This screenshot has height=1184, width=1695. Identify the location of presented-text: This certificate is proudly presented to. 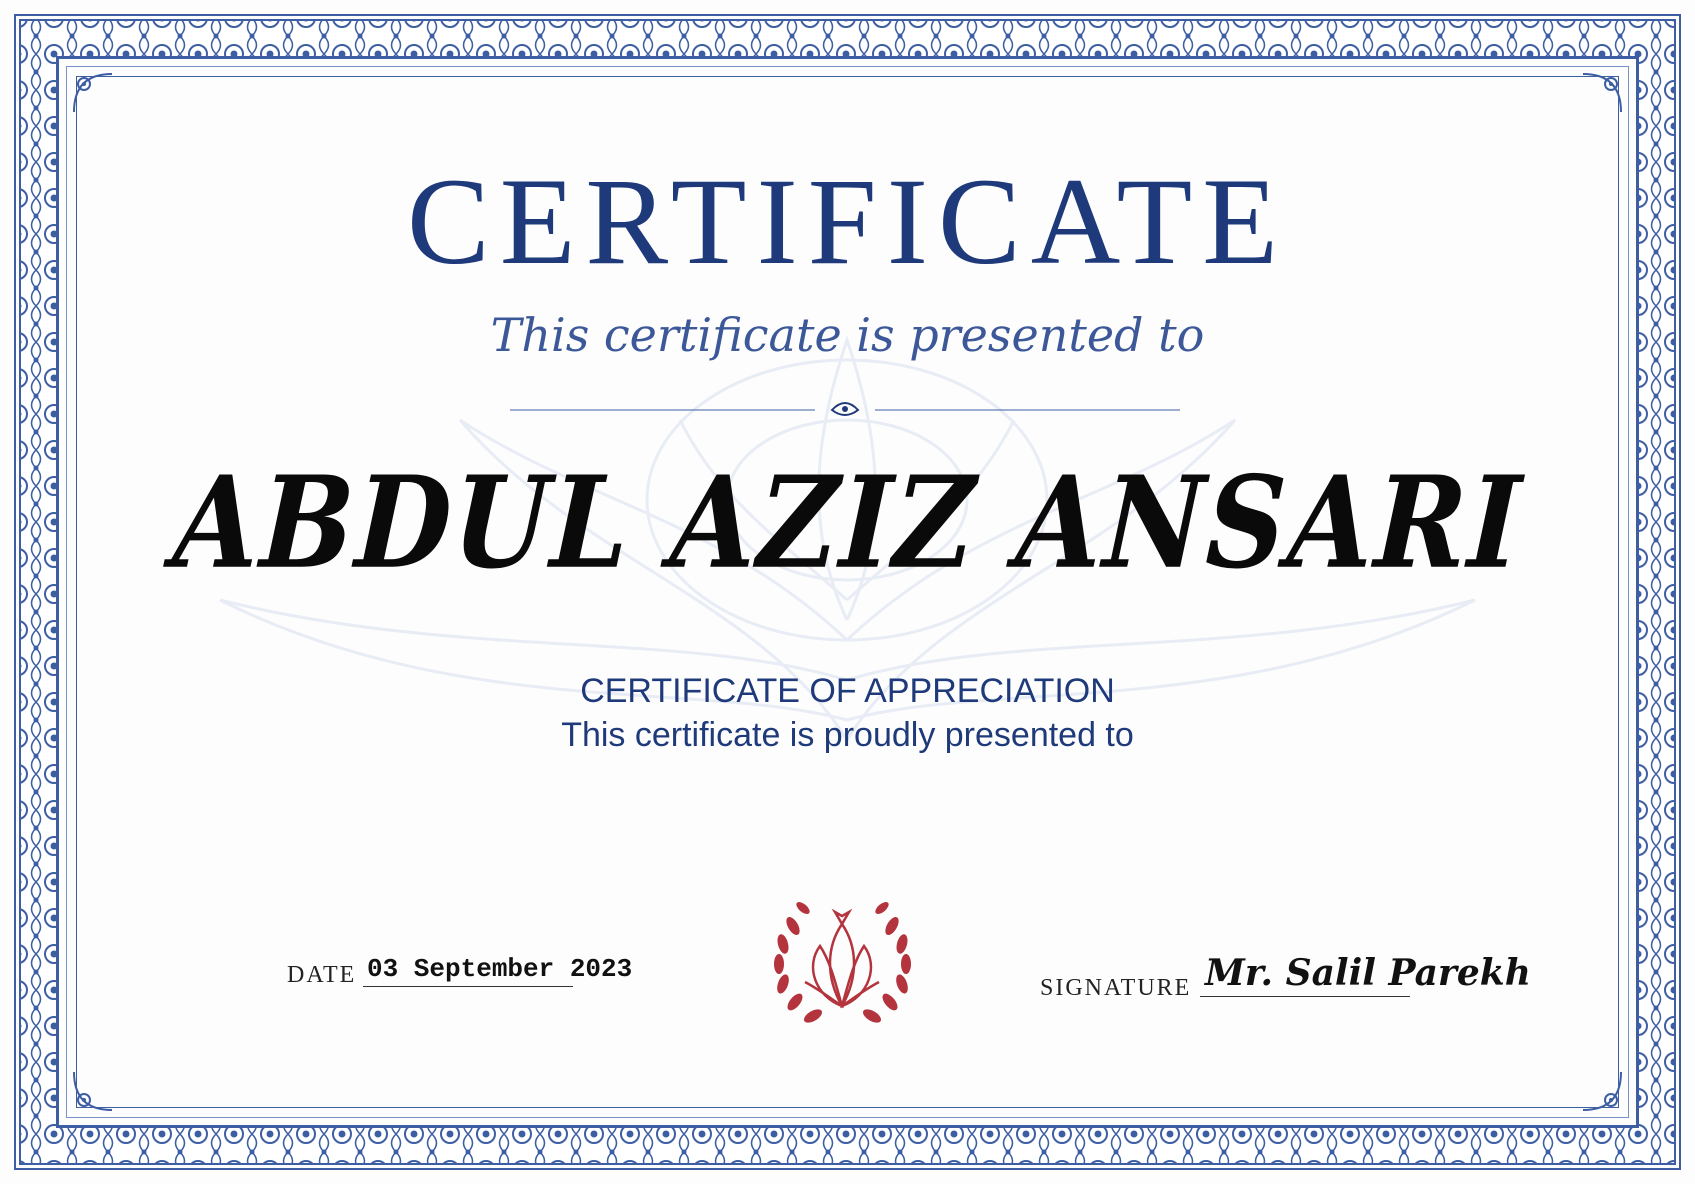
(847, 735).